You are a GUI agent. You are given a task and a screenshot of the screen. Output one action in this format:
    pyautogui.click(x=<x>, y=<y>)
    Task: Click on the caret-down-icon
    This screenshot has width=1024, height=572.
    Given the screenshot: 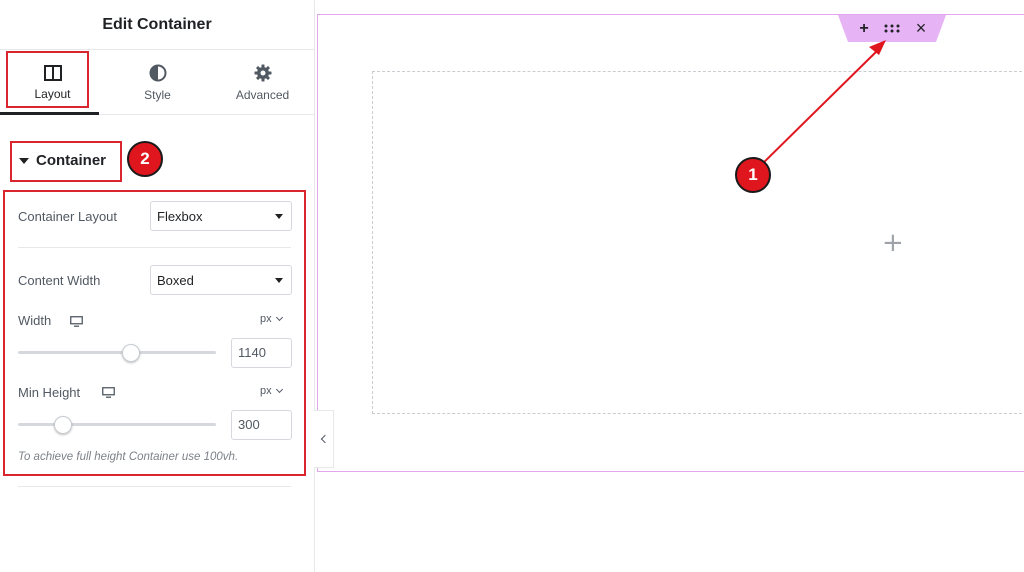 What is the action you would take?
    pyautogui.click(x=24, y=160)
    